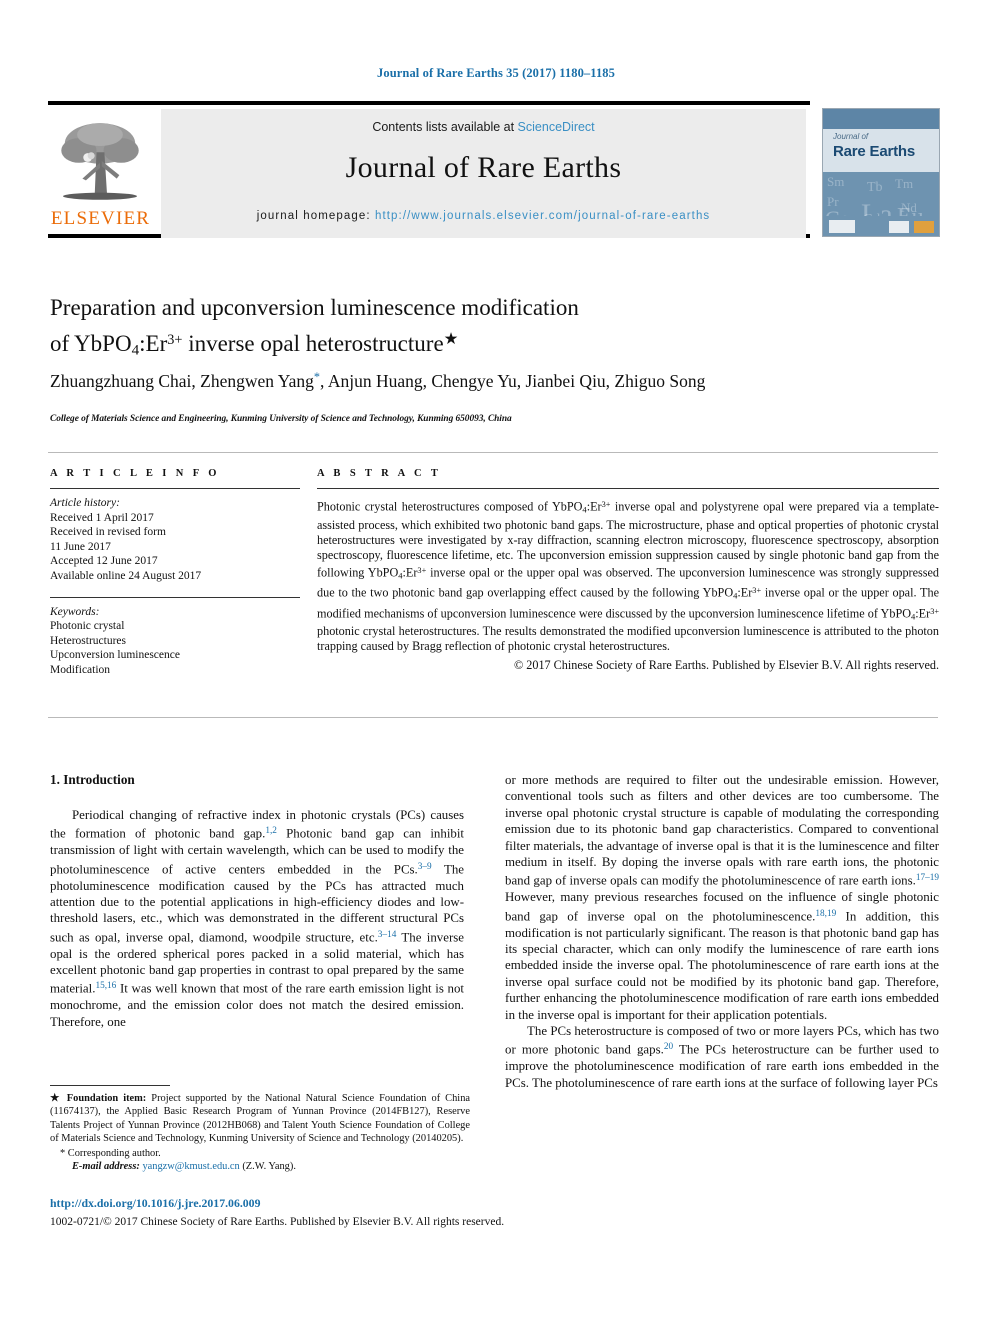 The image size is (992, 1323). Describe the element at coordinates (594, 506) in the screenshot. I see `abstract-mid-1: :Er` at that location.